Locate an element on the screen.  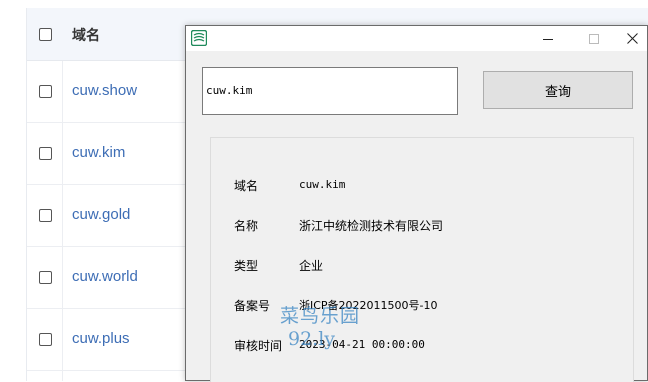
query-button: 查询 is located at coordinates (558, 90).